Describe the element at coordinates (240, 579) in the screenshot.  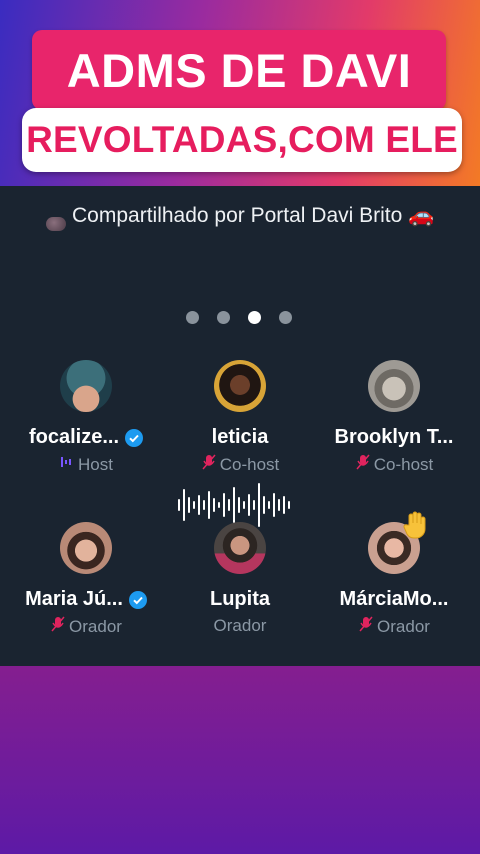
I see `participant-card: Lupita Orador` at that location.